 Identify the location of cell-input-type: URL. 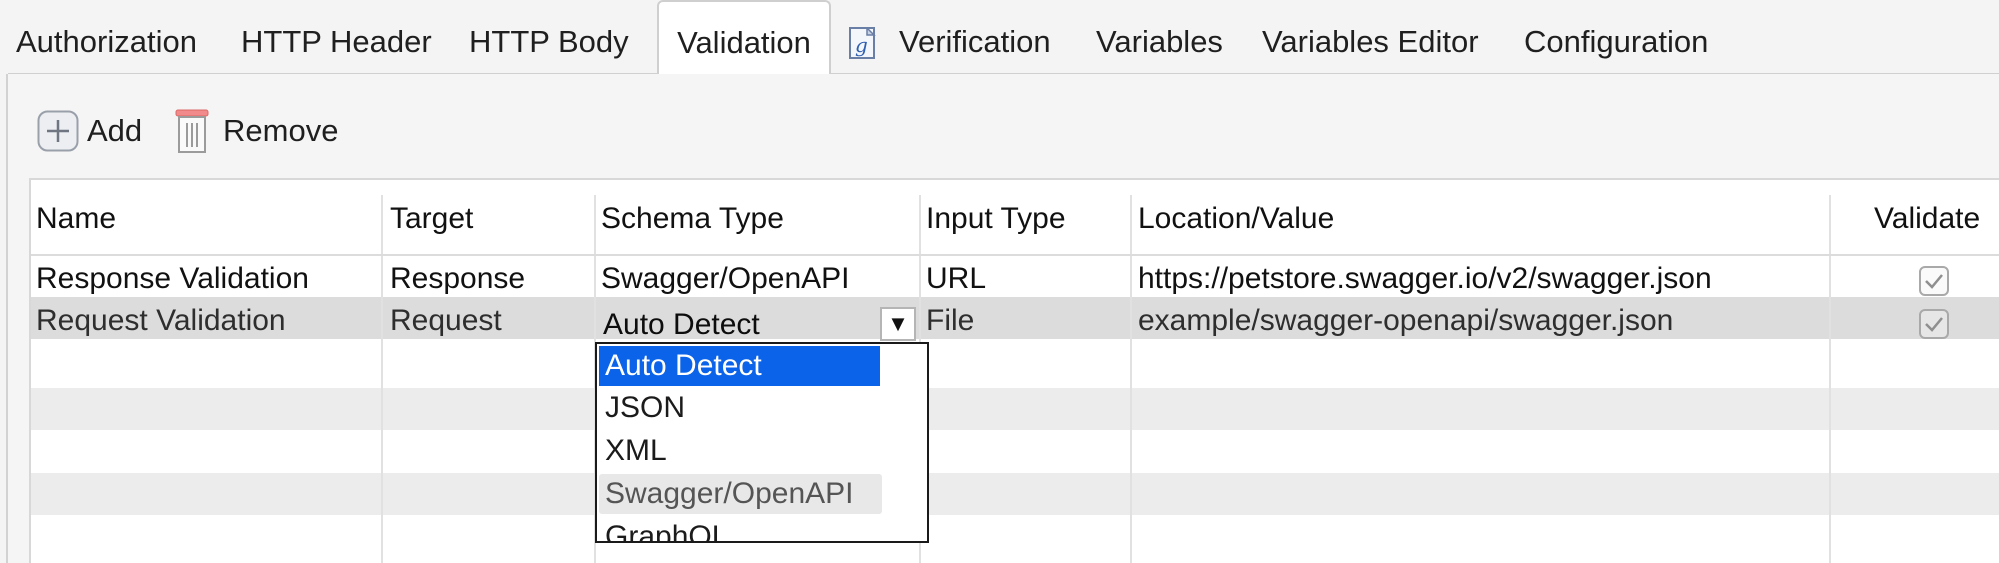
(956, 279).